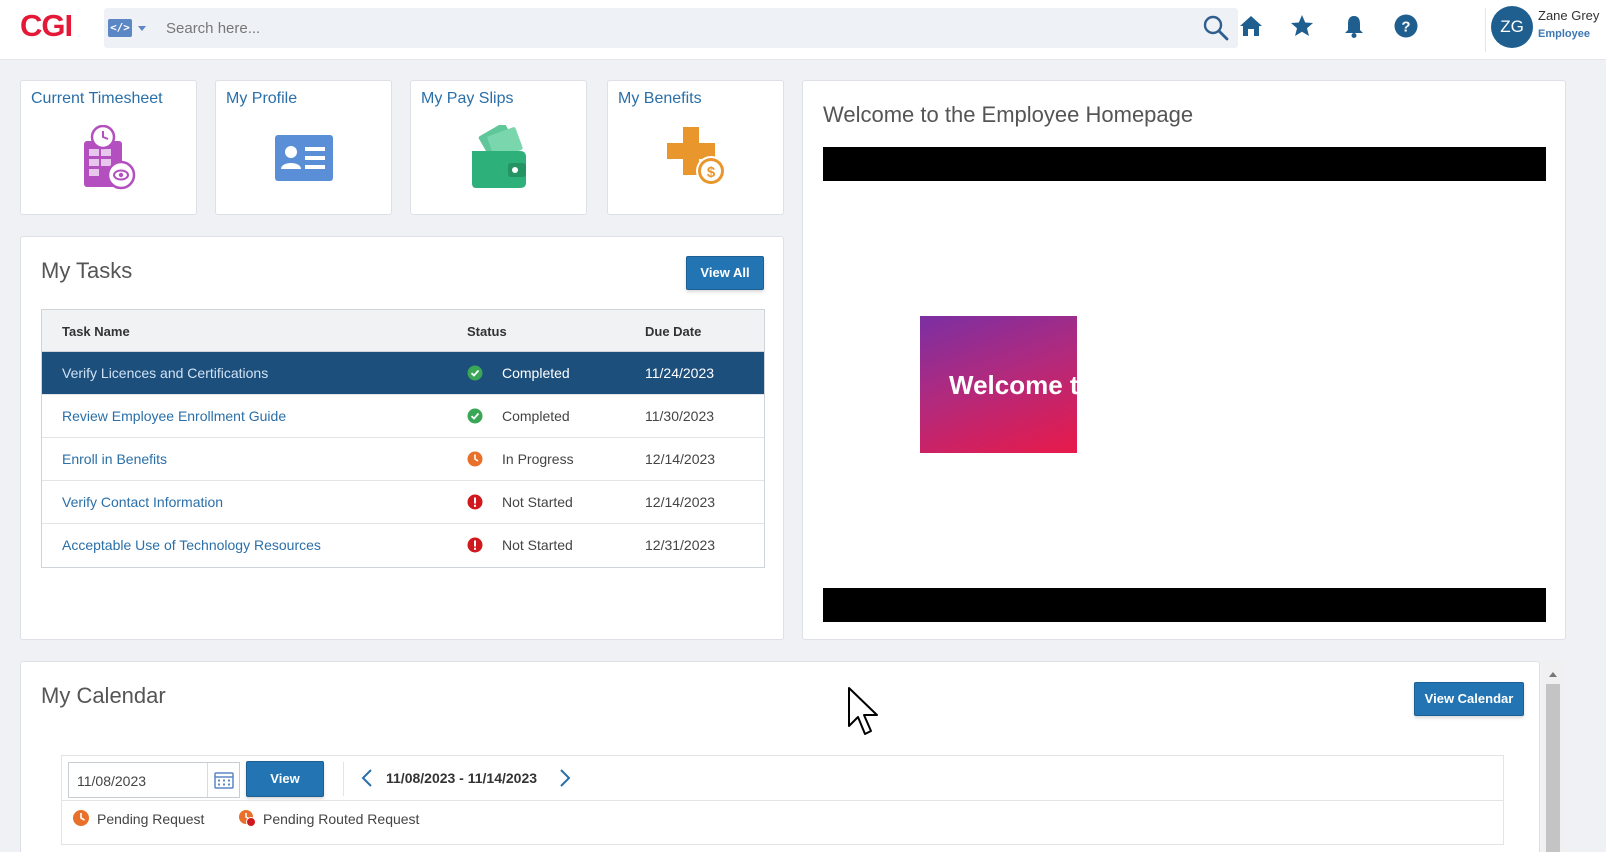 The height and width of the screenshot is (852, 1606). What do you see at coordinates (154, 780) in the screenshot?
I see `date-field: 11/08/2023` at bounding box center [154, 780].